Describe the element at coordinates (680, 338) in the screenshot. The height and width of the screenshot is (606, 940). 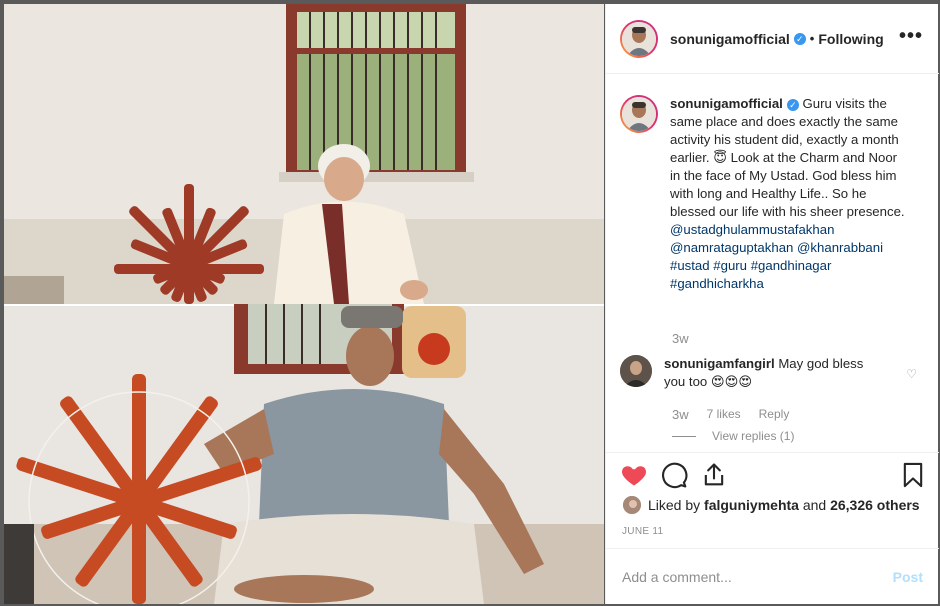
I see `caption-time: 3w` at that location.